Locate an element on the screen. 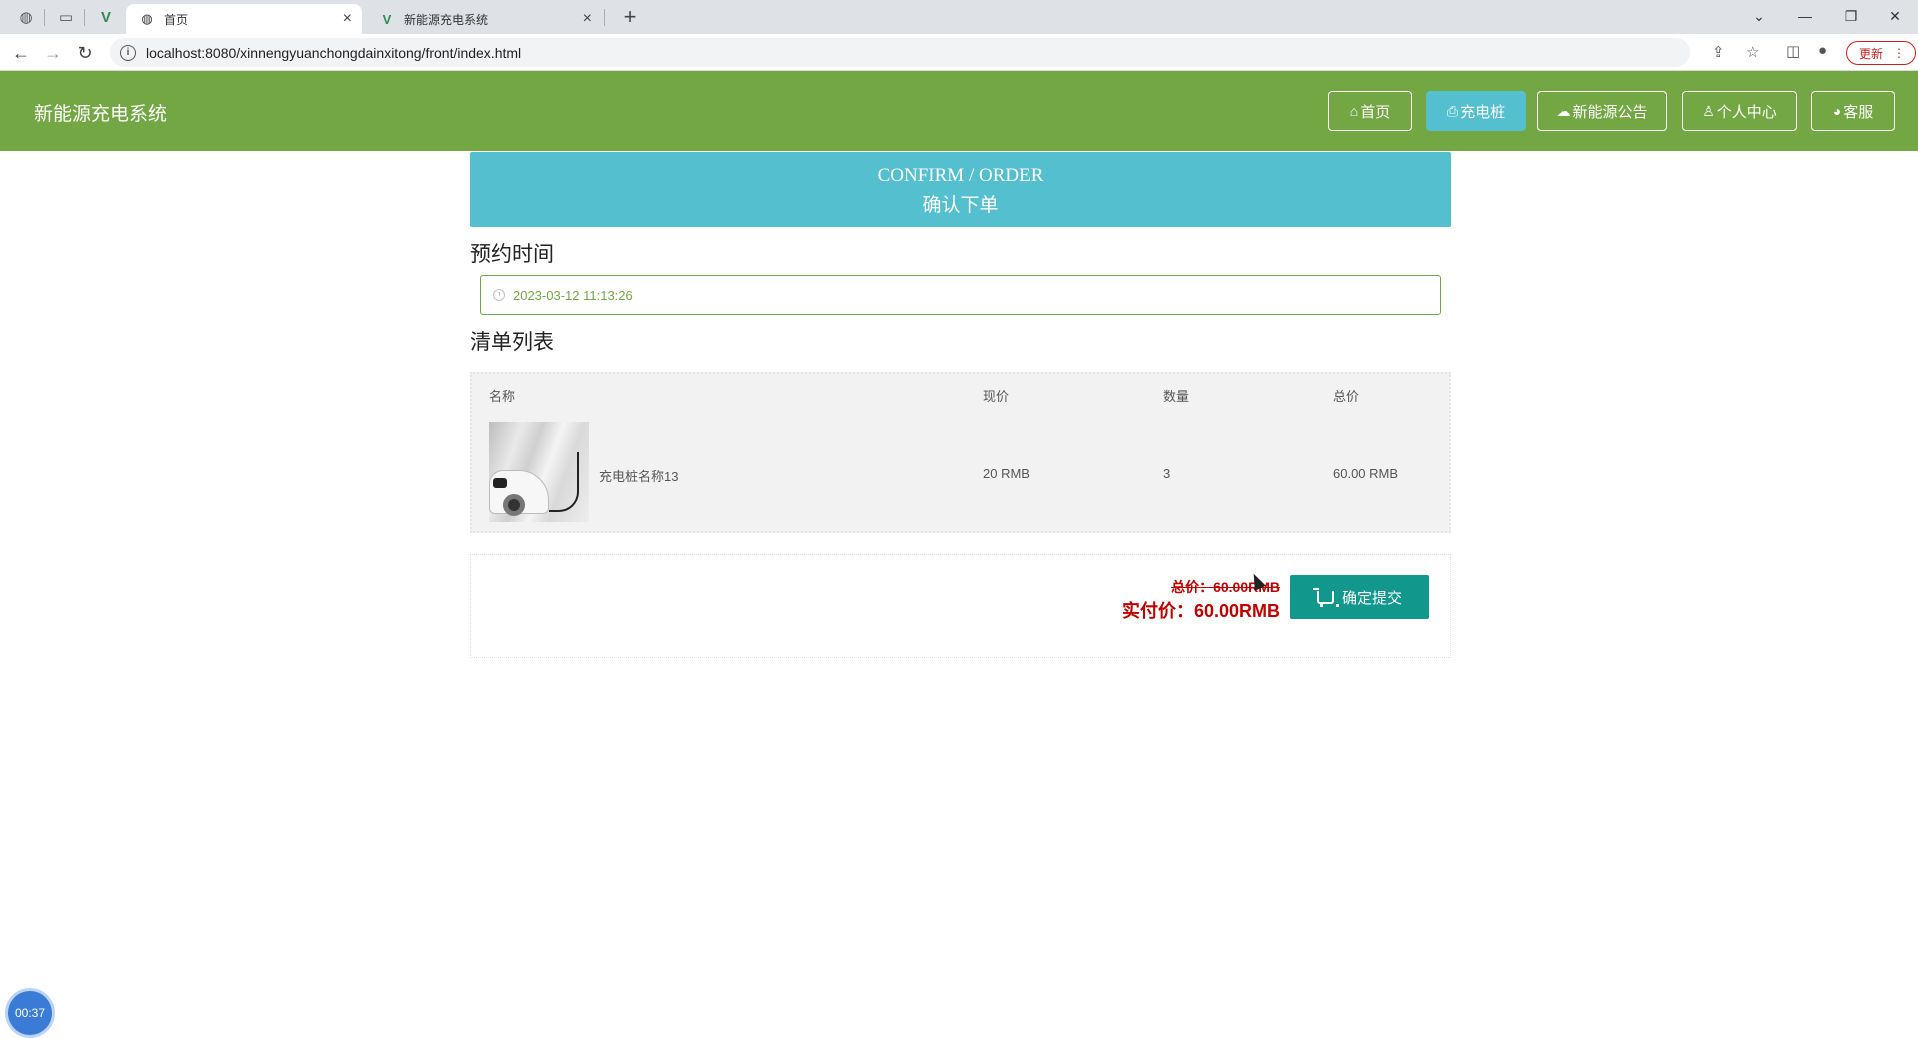 The height and width of the screenshot is (1038, 1918). cable-shape is located at coordinates (564, 482).